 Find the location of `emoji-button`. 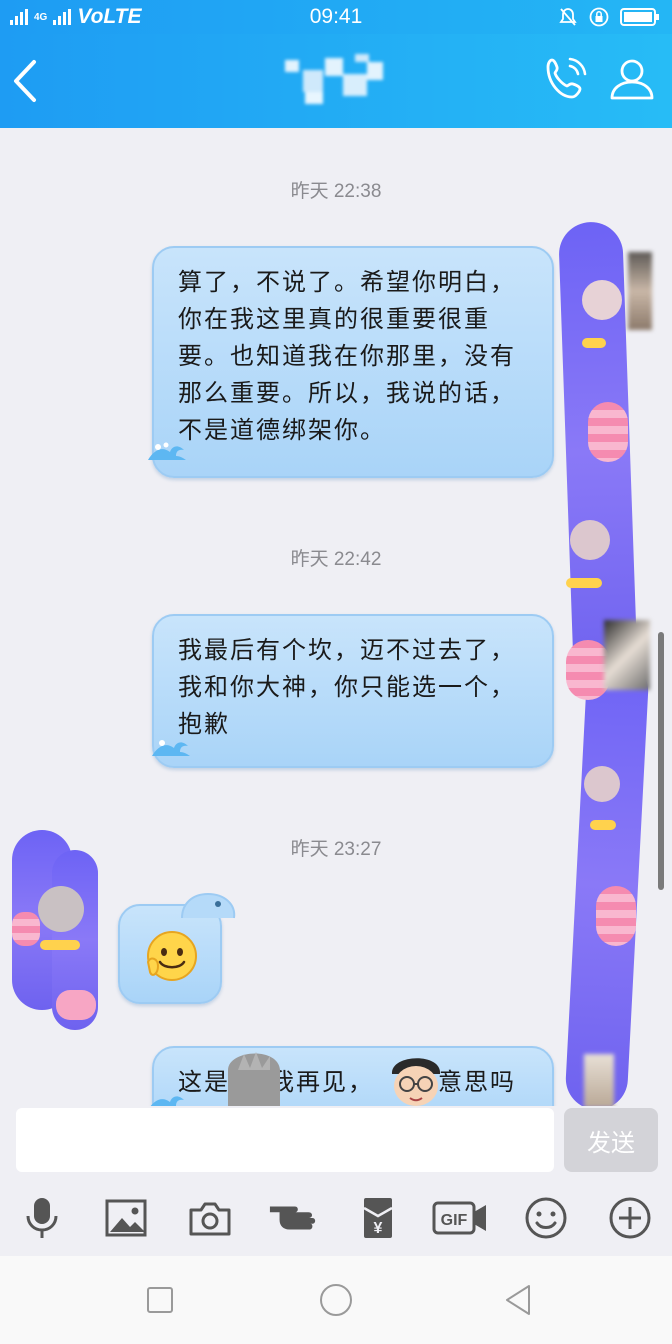

emoji-button is located at coordinates (546, 1218).